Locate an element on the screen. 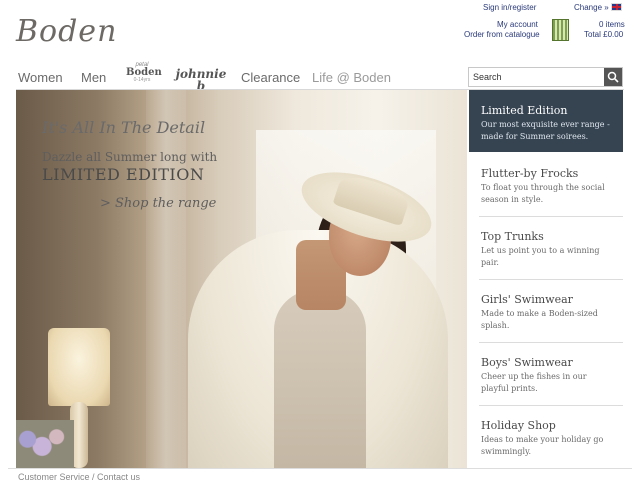 This screenshot has height=480, width=640. shopping-bag-icon is located at coordinates (560, 30).